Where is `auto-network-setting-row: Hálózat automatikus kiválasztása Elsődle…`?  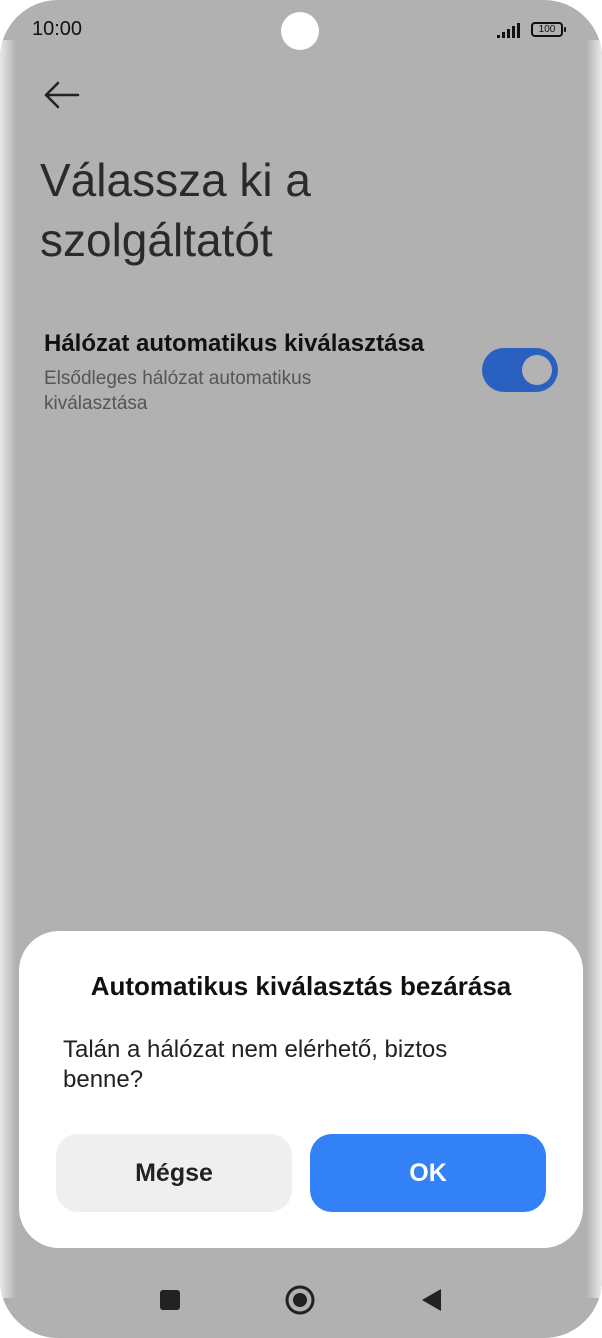 auto-network-setting-row: Hálózat automatikus kiválasztása Elsődle… is located at coordinates (304, 380).